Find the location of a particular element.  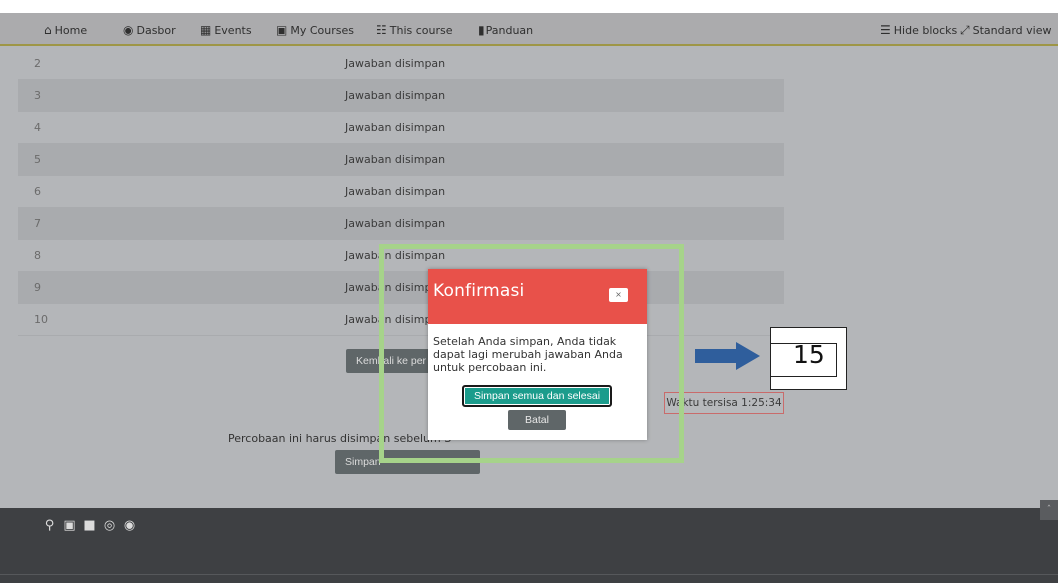

footer-icons: ⚲ ▣ ■ ◎ ◉ is located at coordinates (89, 525).